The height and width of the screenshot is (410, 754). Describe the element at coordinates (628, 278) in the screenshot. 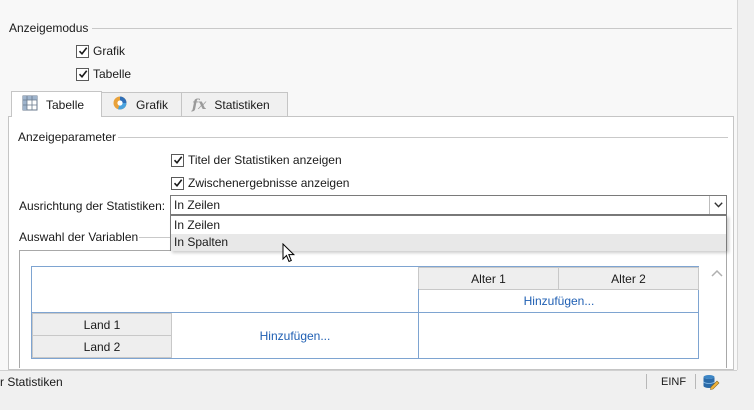

I see `column-header-alter-2: Alter 2` at that location.